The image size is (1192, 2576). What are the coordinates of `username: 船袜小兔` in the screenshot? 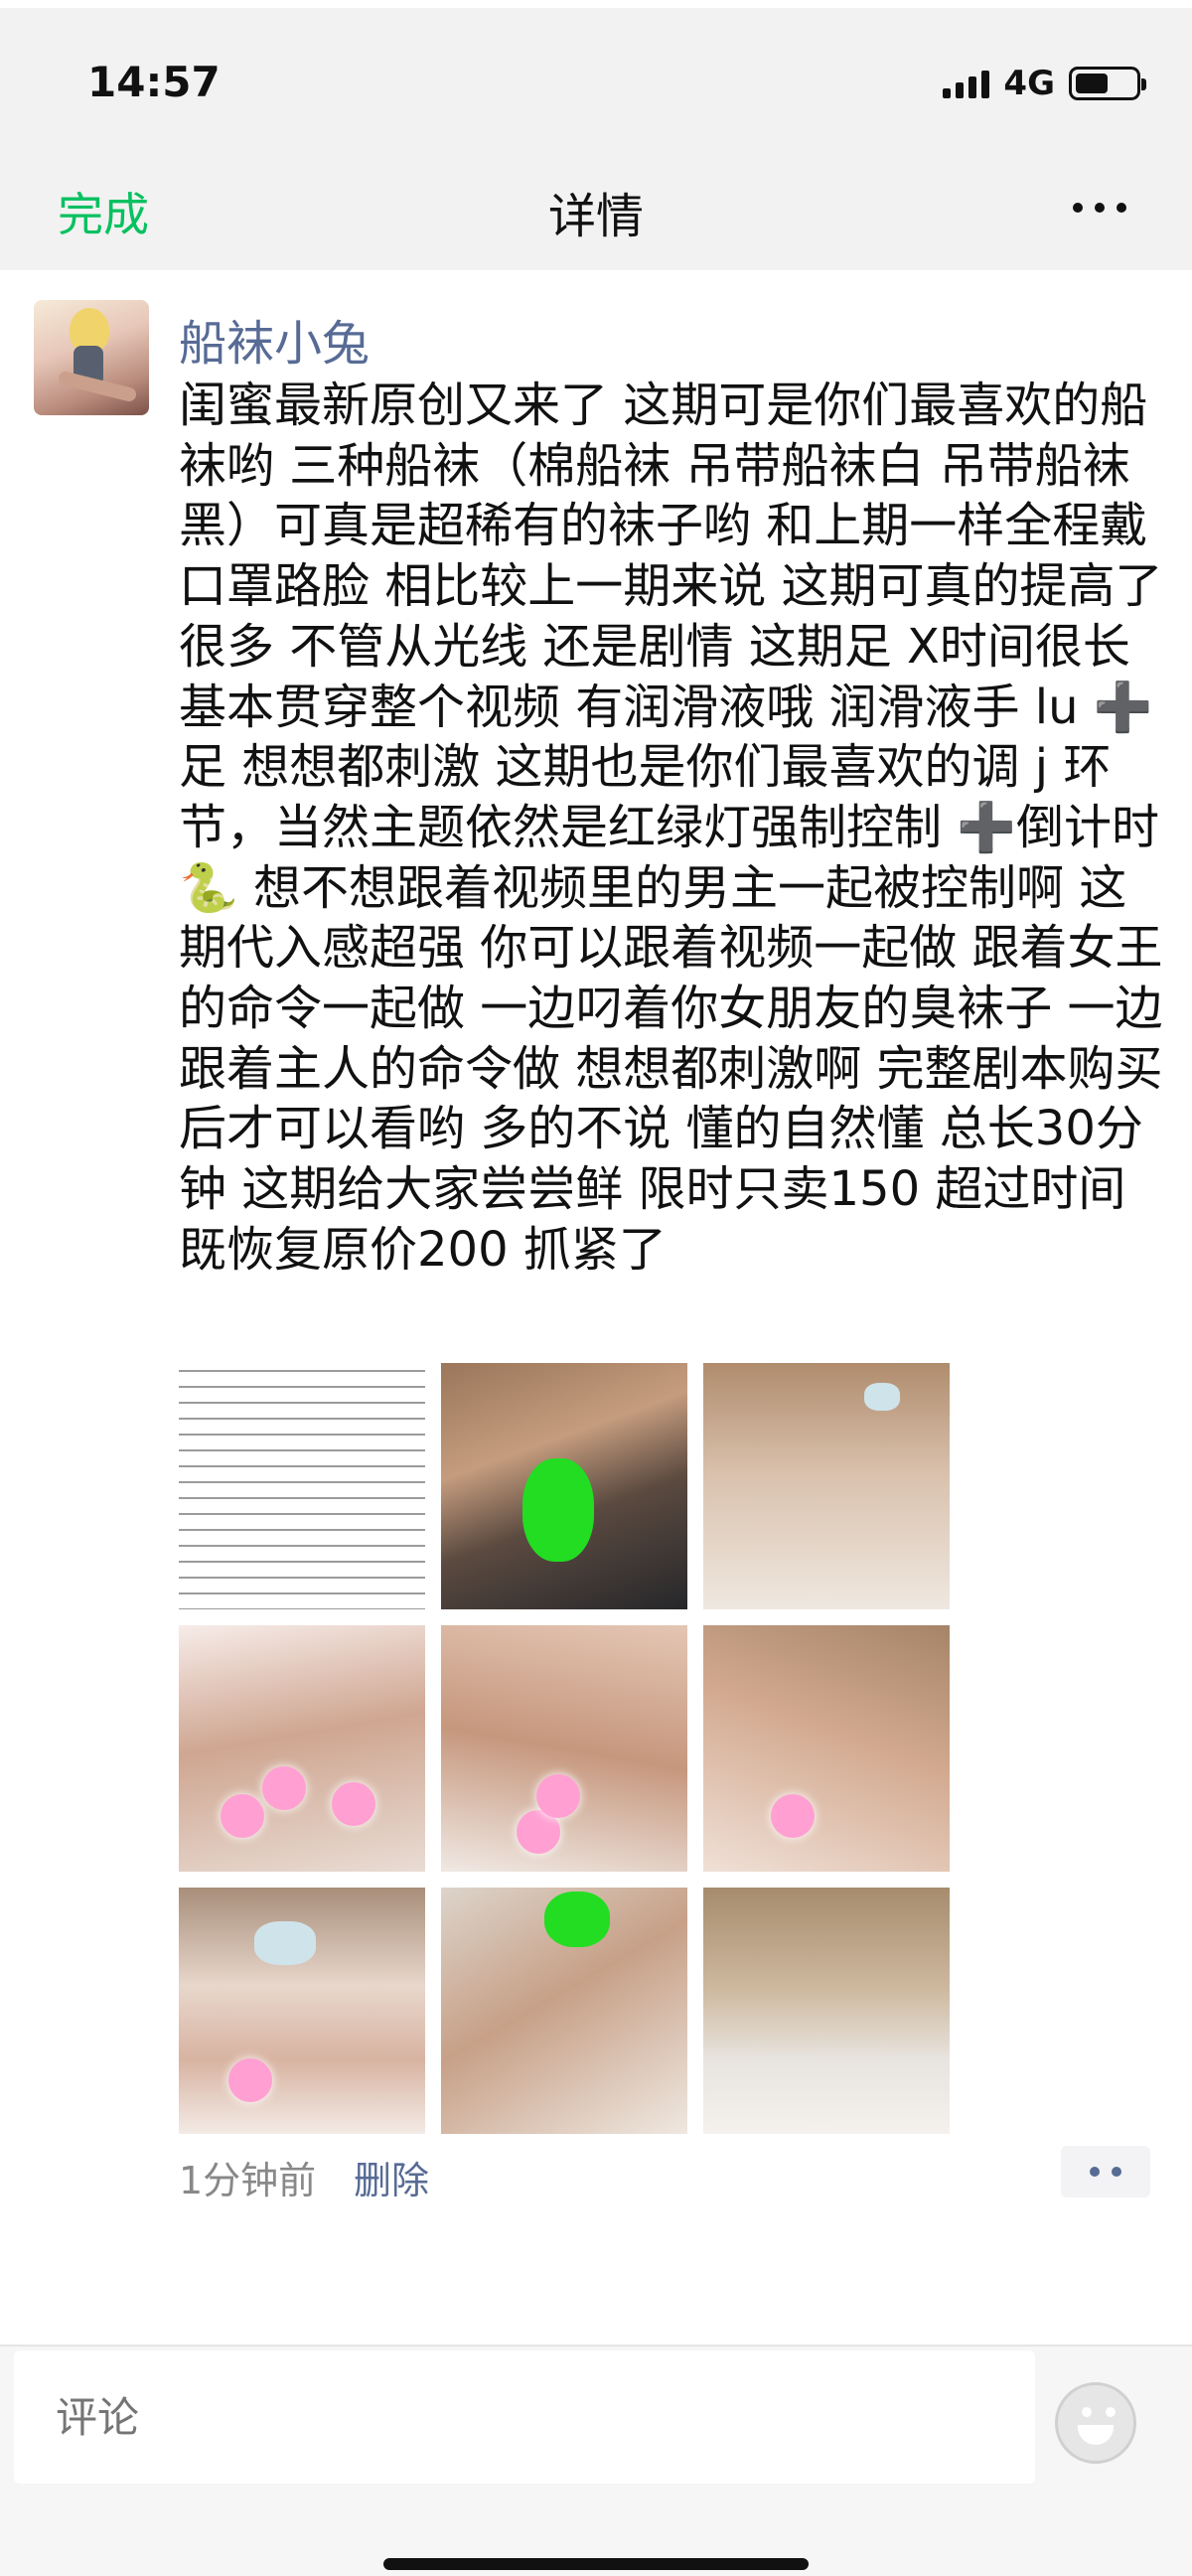 It's located at (275, 339).